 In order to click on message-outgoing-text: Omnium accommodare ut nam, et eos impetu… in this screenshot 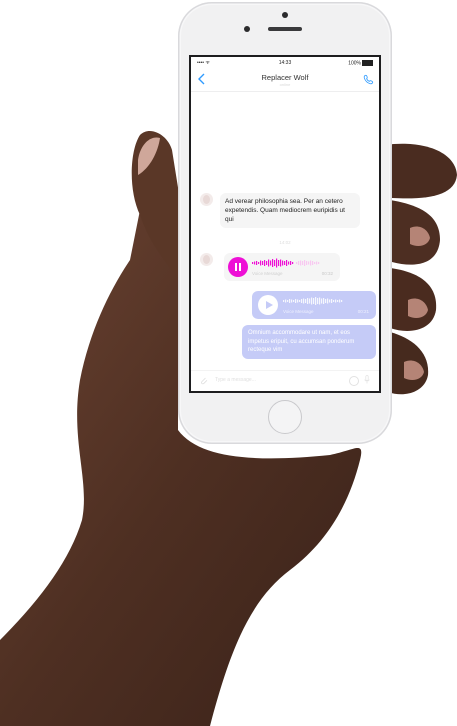, I will do `click(309, 342)`.